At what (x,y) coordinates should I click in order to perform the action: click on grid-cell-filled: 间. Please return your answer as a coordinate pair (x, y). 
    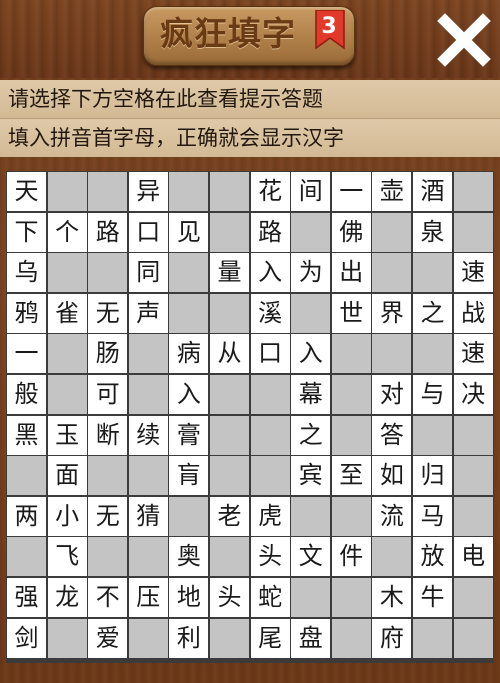
    Looking at the image, I should click on (311, 191).